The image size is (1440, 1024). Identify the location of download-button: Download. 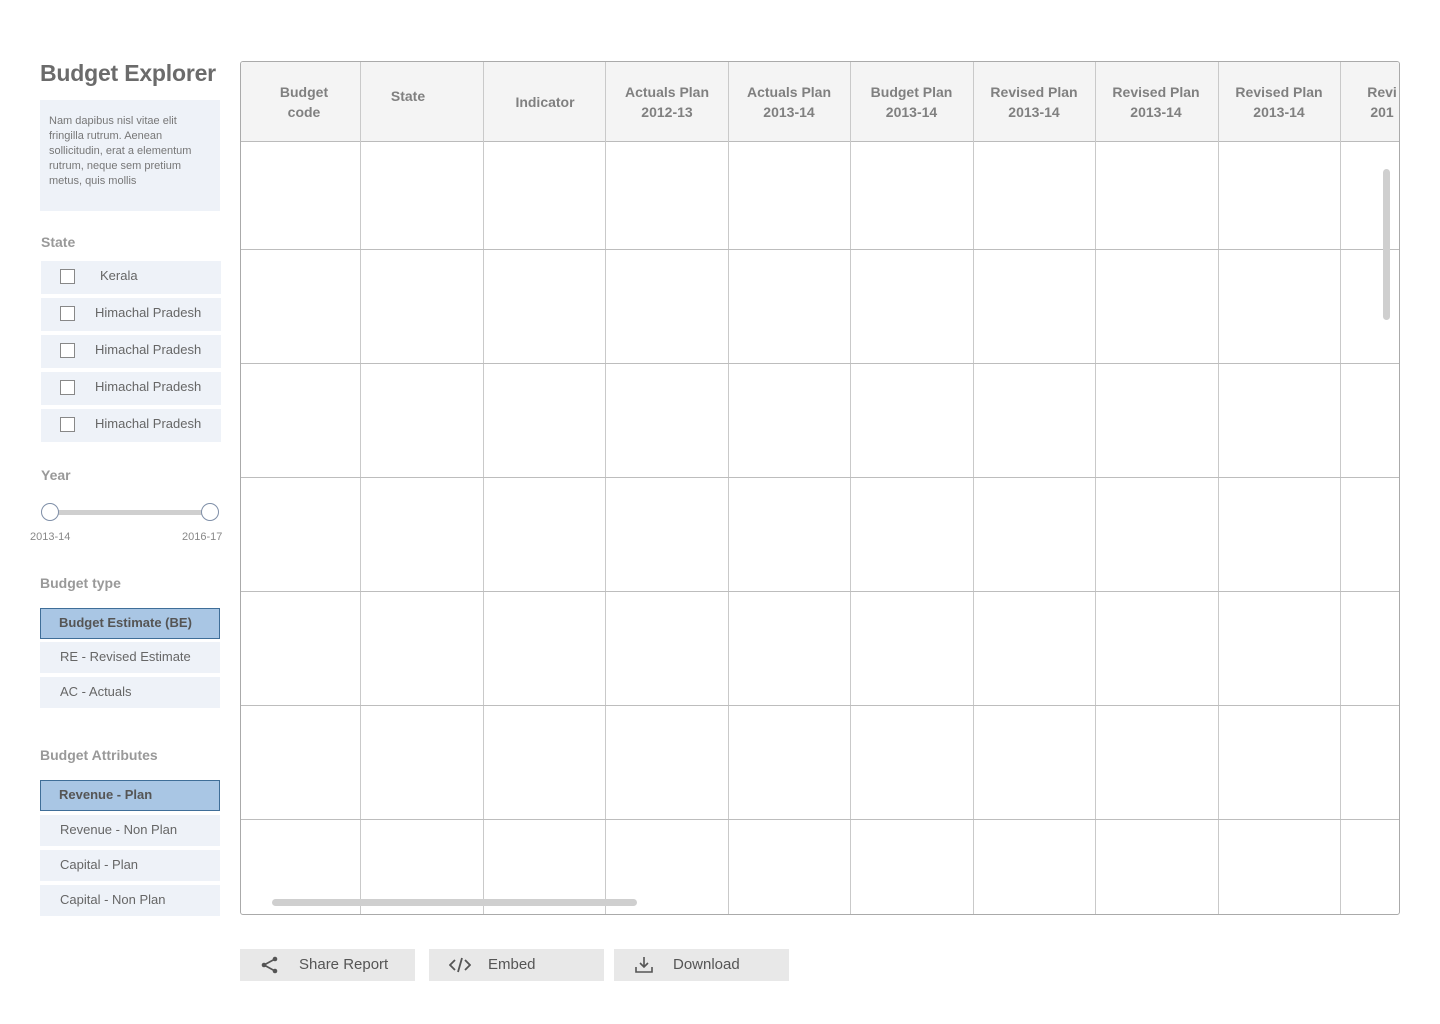
(701, 965).